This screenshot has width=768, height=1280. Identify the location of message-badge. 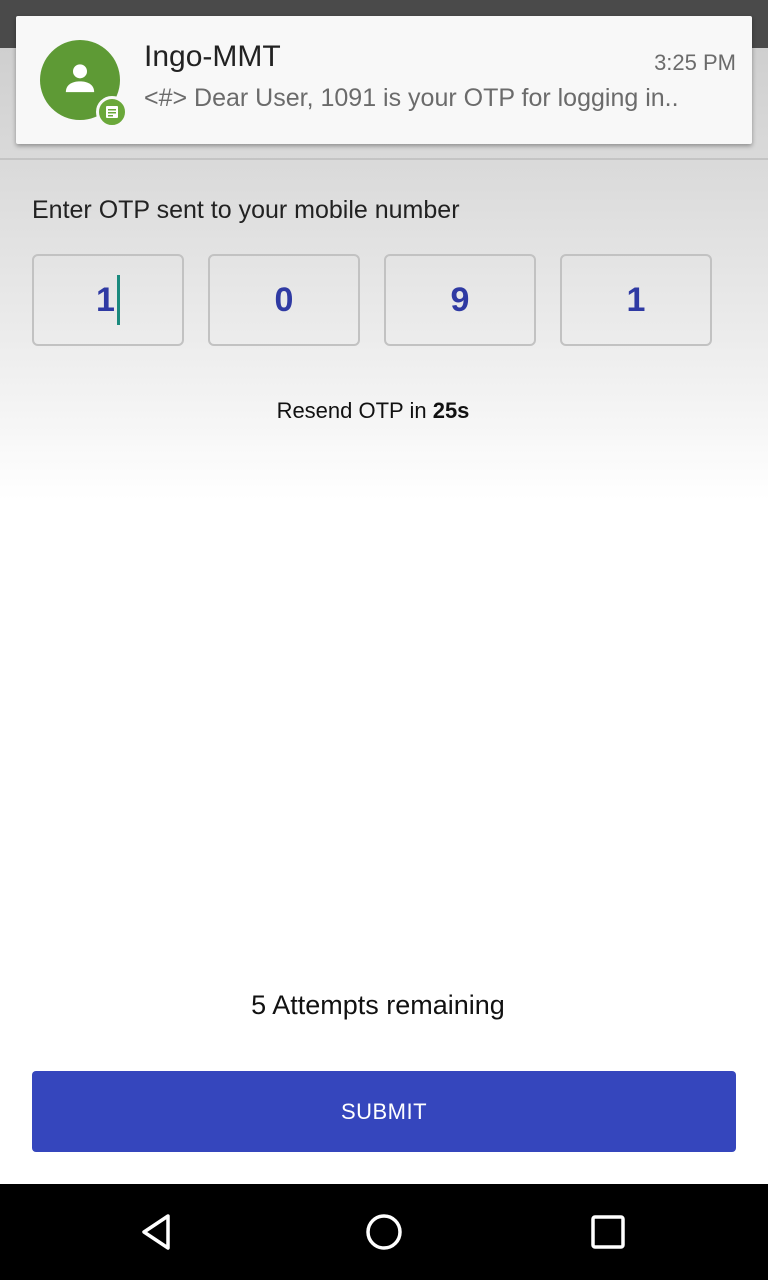
(112, 112).